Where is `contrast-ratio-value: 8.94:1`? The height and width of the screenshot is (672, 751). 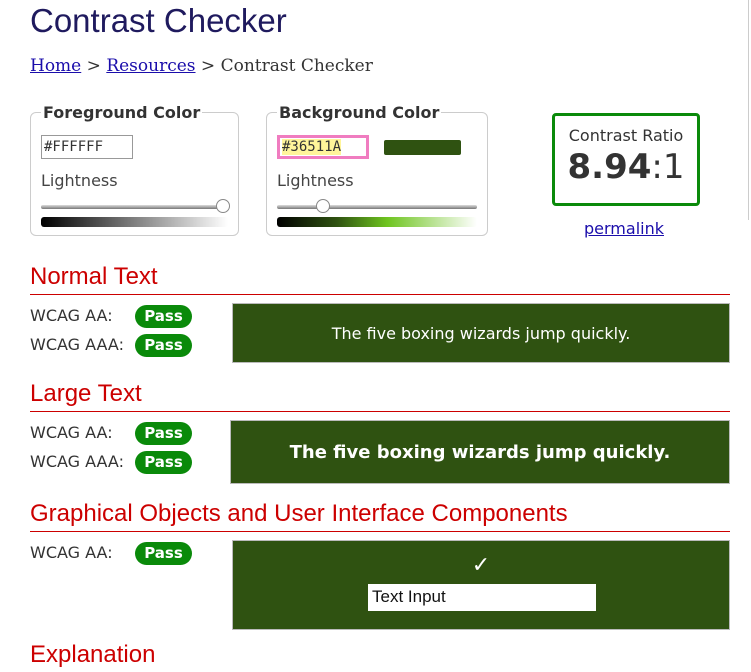
contrast-ratio-value: 8.94:1 is located at coordinates (626, 167).